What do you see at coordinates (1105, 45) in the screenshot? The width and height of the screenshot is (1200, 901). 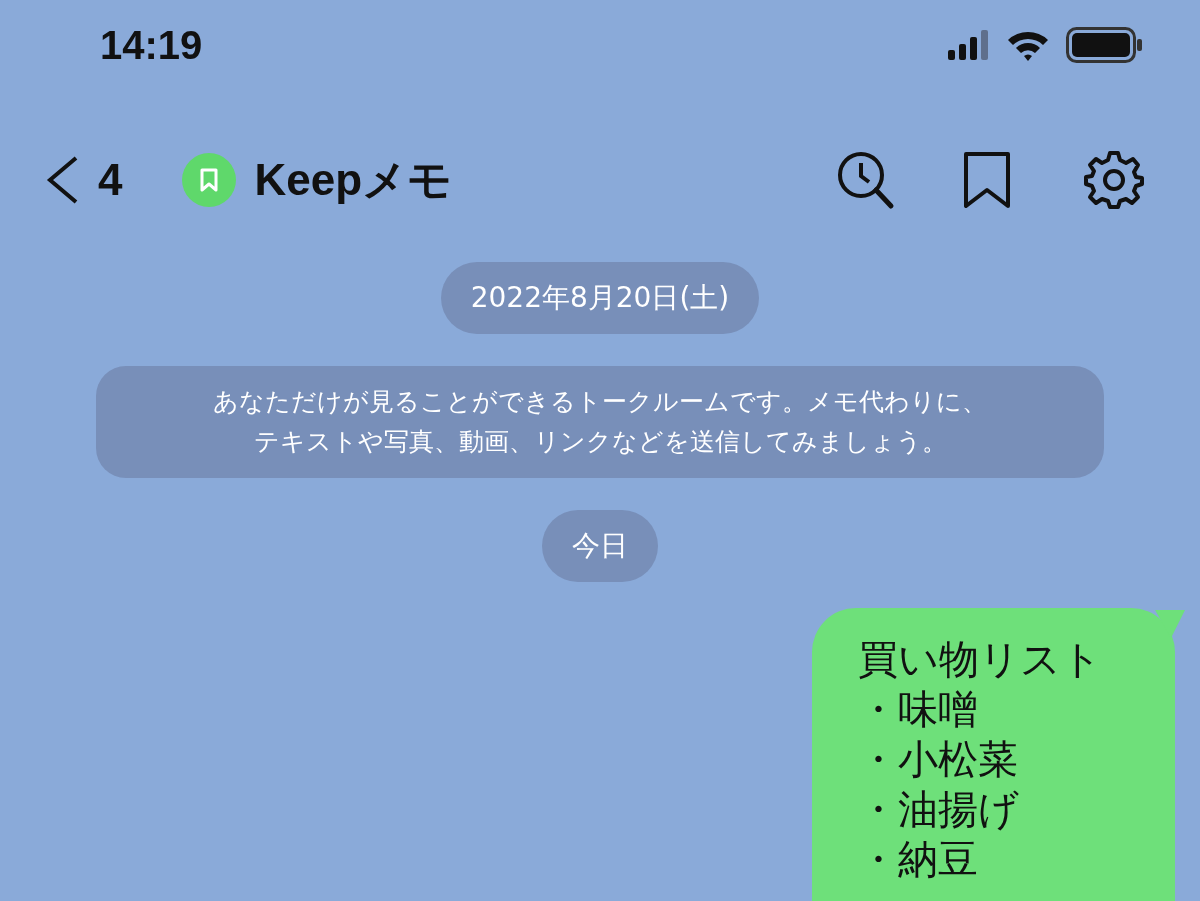 I see `battery-icon` at bounding box center [1105, 45].